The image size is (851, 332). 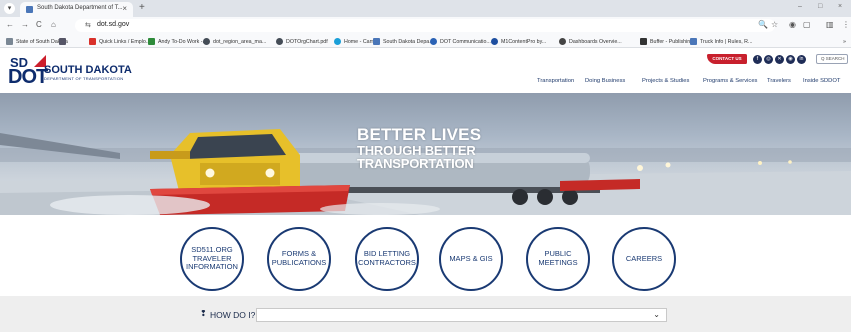 I want to click on tab-close-icon: ×, so click(x=124, y=8).